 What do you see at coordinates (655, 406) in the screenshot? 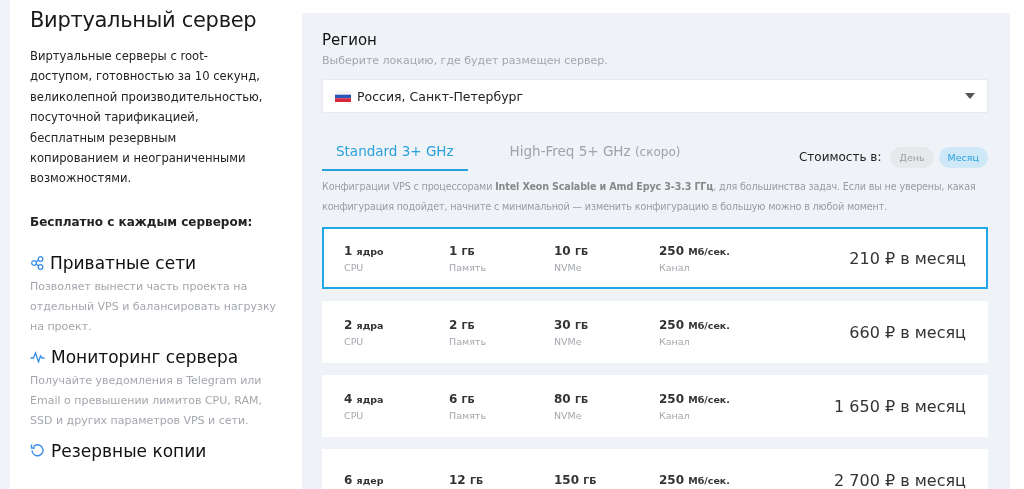
I see `plan-card: 4 ядра CPU 6 ГБ Память 80 ГБ NVMe 250 Мб/сек. Канал 1 650 ₽ в месяц` at bounding box center [655, 406].